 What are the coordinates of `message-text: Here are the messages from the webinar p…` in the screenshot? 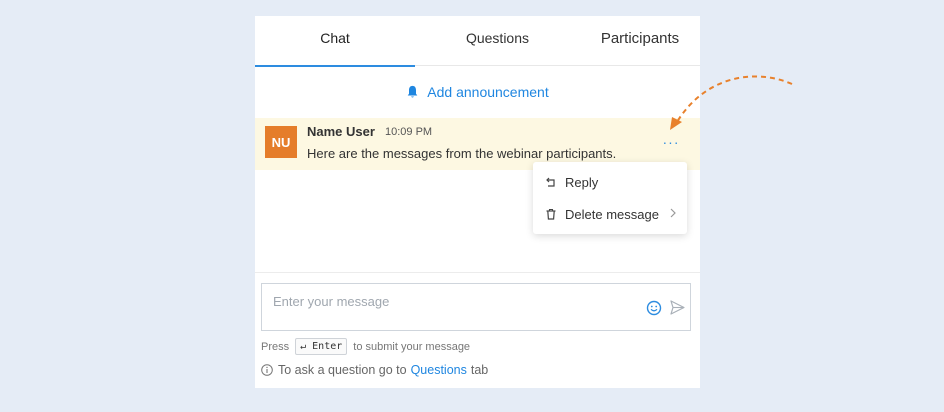 It's located at (462, 153).